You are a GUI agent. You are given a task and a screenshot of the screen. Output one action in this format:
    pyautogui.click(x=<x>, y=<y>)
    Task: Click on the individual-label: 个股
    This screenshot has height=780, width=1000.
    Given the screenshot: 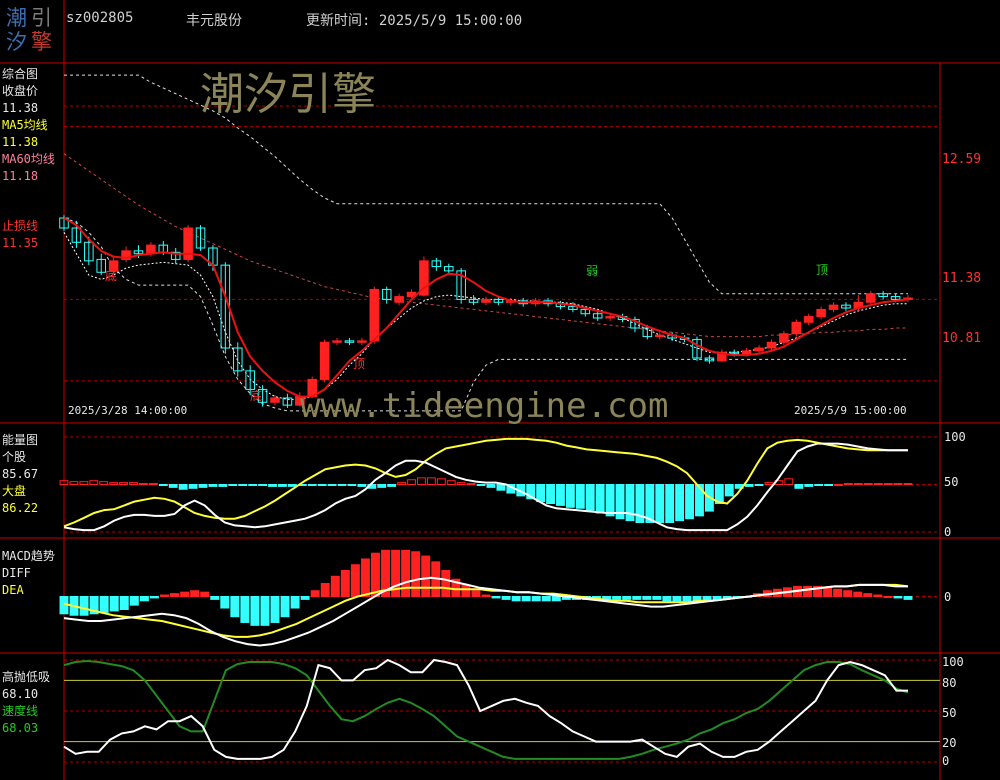 What is the action you would take?
    pyautogui.click(x=14, y=457)
    